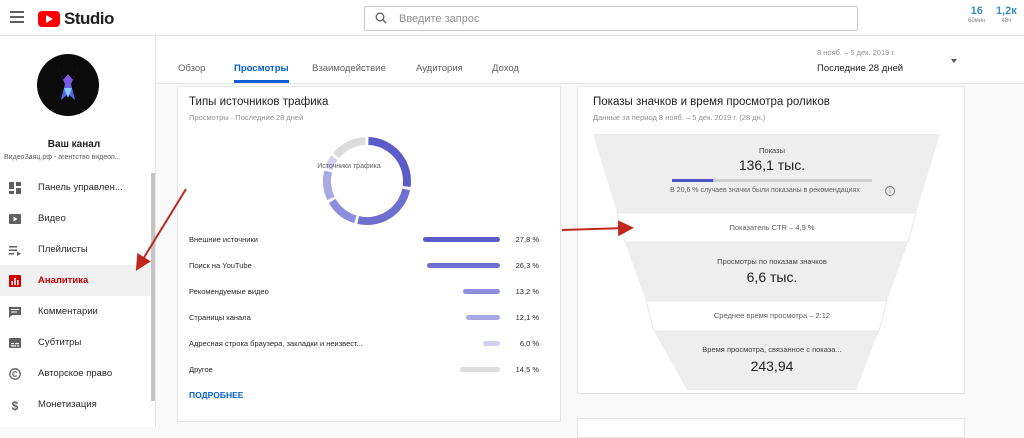  What do you see at coordinates (161, 229) in the screenshot?
I see `arrow-to-analytics` at bounding box center [161, 229].